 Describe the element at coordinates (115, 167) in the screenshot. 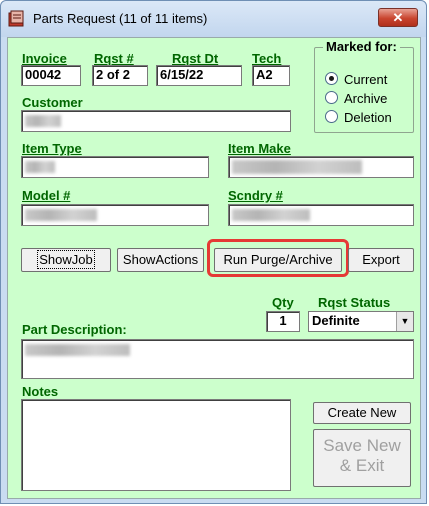

I see `item-type-field` at that location.